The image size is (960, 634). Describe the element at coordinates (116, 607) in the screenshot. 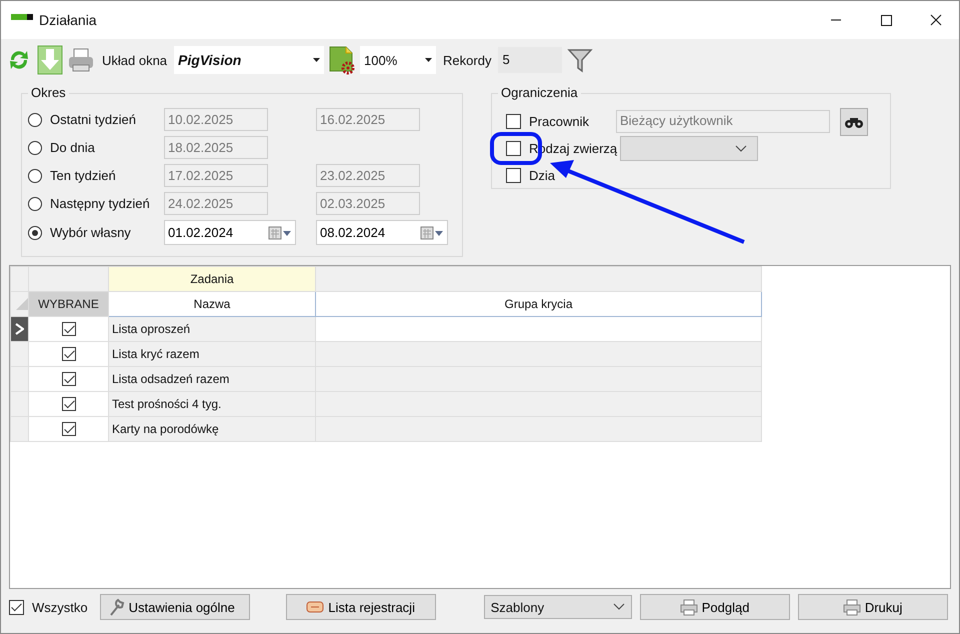

I see `wrench-icon` at that location.